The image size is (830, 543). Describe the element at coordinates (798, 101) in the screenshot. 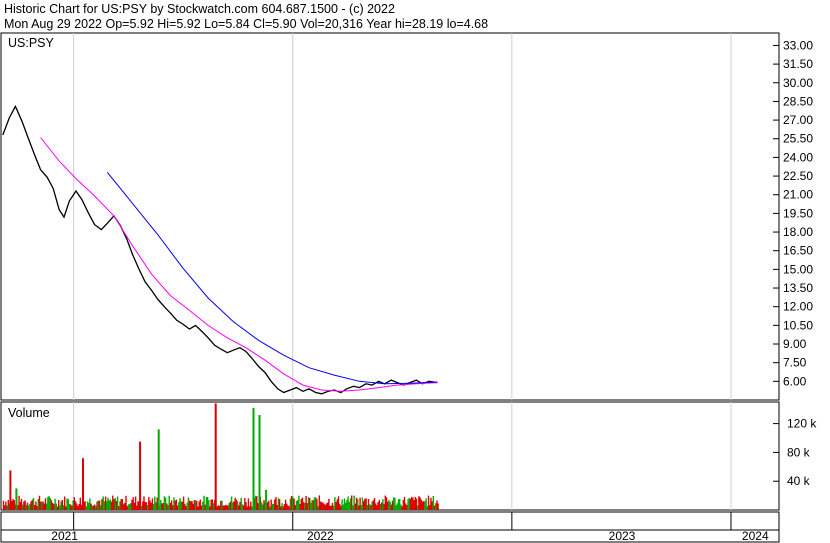

I see `y-tick-label: 28.50` at that location.